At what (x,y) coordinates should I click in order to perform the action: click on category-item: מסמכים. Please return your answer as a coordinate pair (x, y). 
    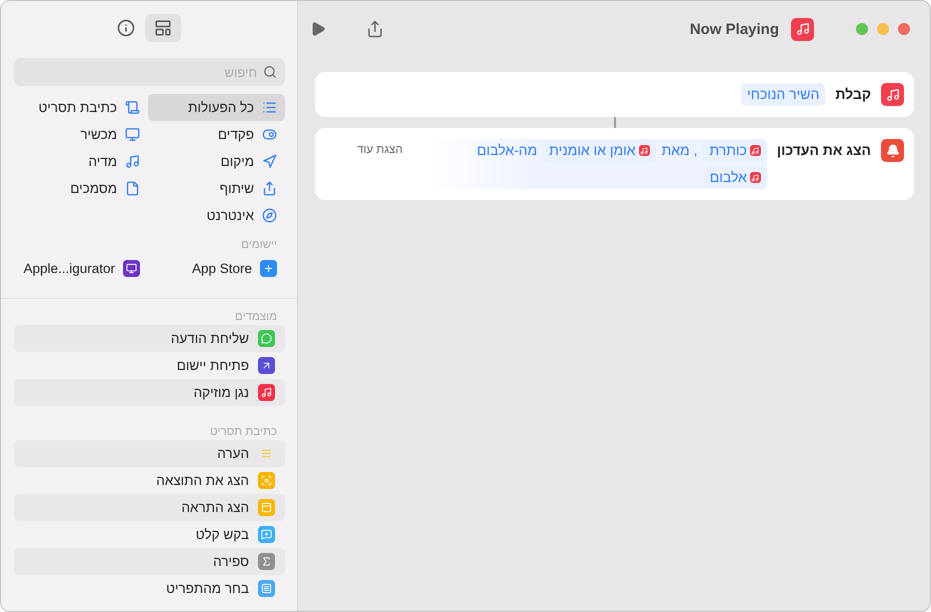
    Looking at the image, I should click on (79, 188).